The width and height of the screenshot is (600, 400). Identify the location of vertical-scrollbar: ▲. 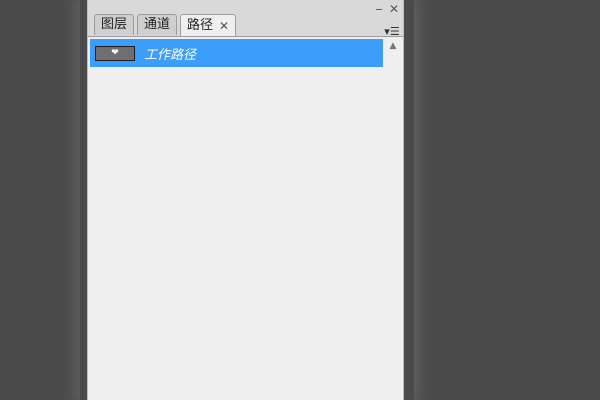
(393, 219).